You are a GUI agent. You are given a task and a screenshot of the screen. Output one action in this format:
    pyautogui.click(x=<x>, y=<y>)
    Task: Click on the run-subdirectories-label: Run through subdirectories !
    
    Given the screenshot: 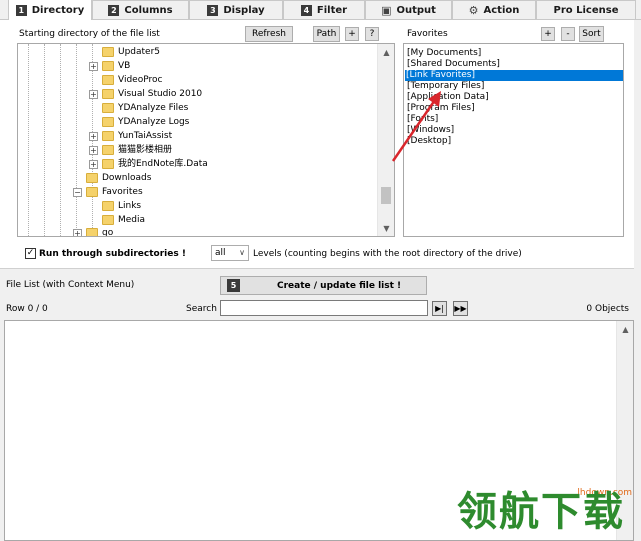 What is the action you would take?
    pyautogui.click(x=112, y=254)
    